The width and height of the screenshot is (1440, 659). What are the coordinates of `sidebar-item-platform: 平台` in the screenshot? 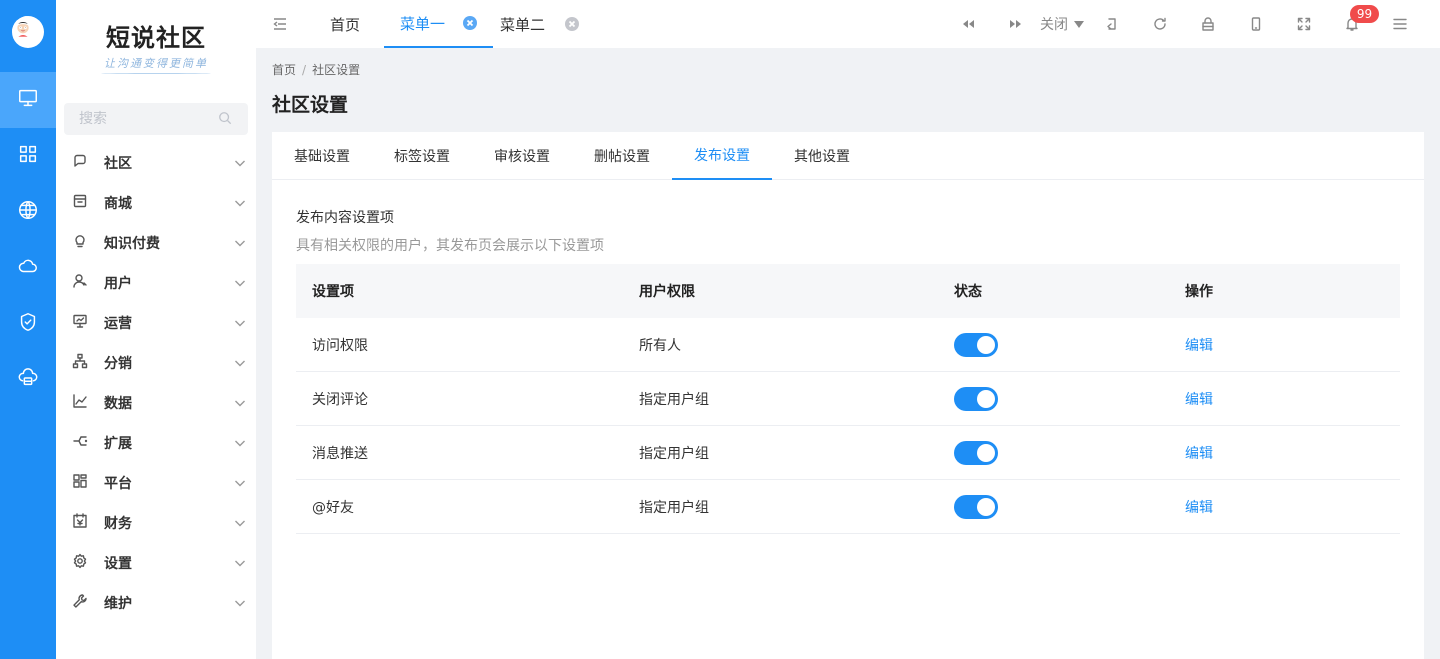 It's located at (156, 483).